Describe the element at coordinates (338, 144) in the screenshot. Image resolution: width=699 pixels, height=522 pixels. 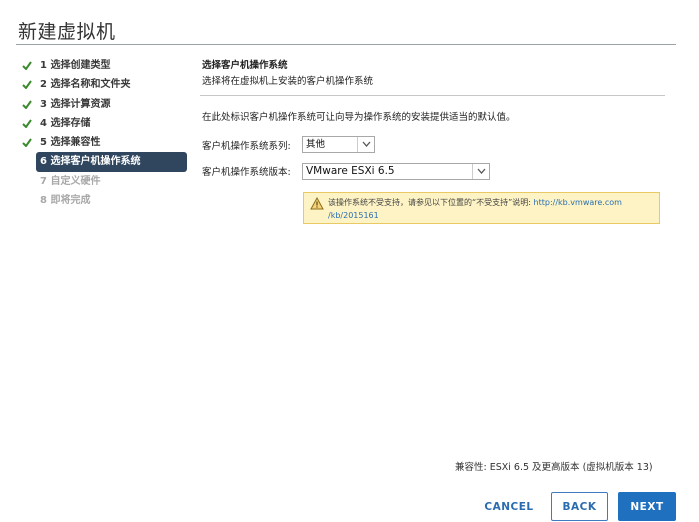
I see `os-family-select: 其他` at that location.